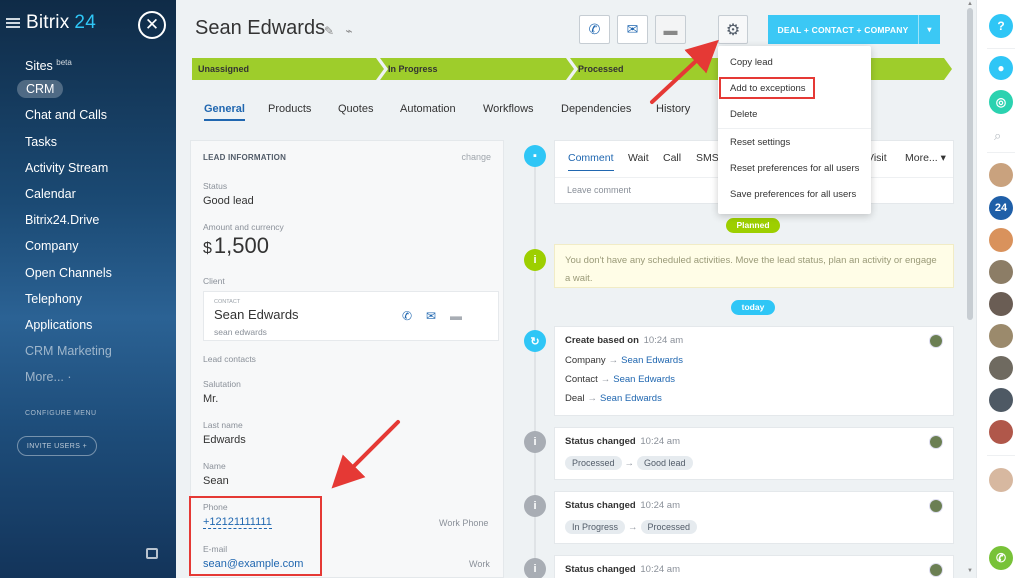 The width and height of the screenshot is (1024, 578). What do you see at coordinates (843, 29) in the screenshot?
I see `deal-button-label: DEAL + CONTACT + COMPANY` at bounding box center [843, 29].